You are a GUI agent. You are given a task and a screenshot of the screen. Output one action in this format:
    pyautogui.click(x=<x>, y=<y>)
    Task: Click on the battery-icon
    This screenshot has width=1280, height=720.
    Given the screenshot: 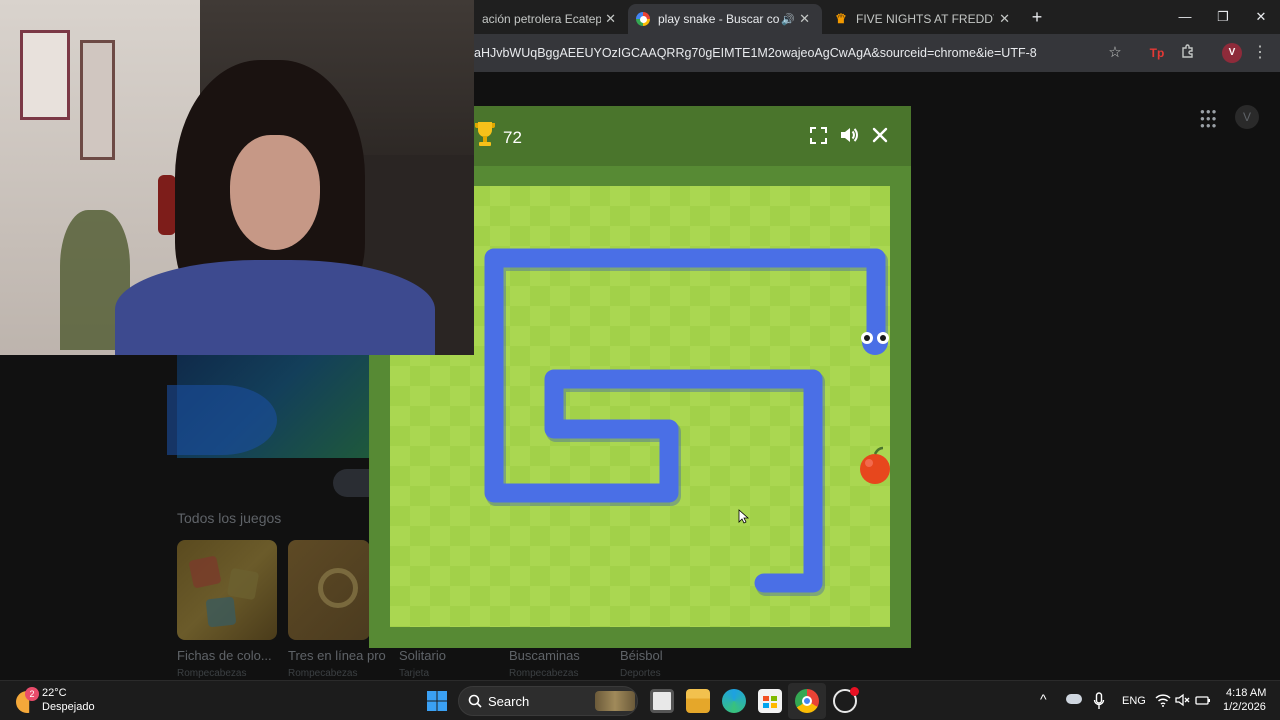 What is the action you would take?
    pyautogui.click(x=1203, y=700)
    